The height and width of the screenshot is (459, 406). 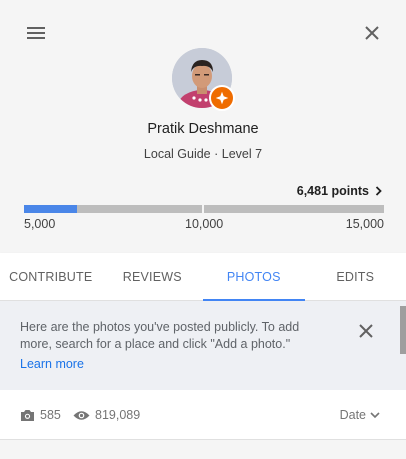 I want to click on photo-count: 585, so click(x=40, y=415).